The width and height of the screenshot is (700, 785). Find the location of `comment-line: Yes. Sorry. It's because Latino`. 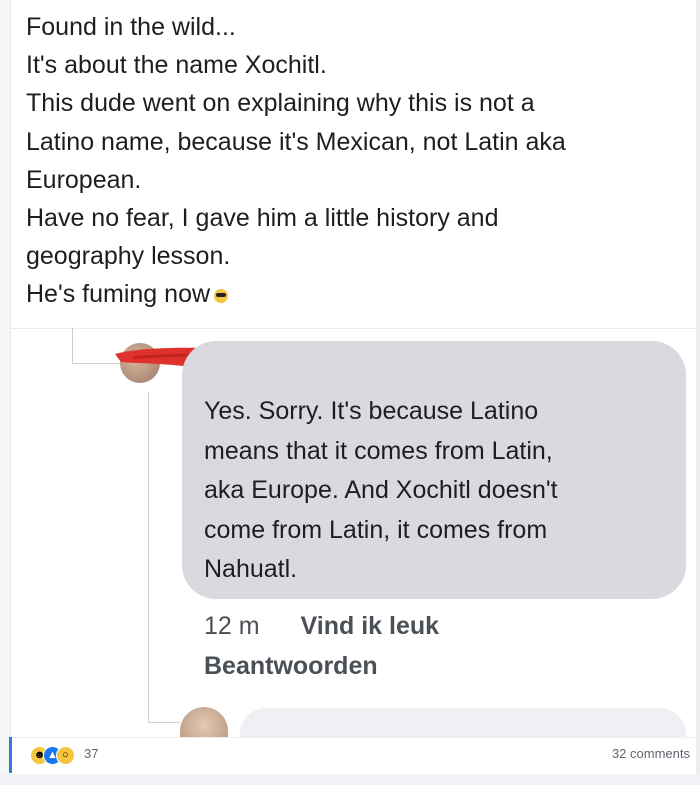

comment-line: Yes. Sorry. It's because Latino is located at coordinates (371, 411).